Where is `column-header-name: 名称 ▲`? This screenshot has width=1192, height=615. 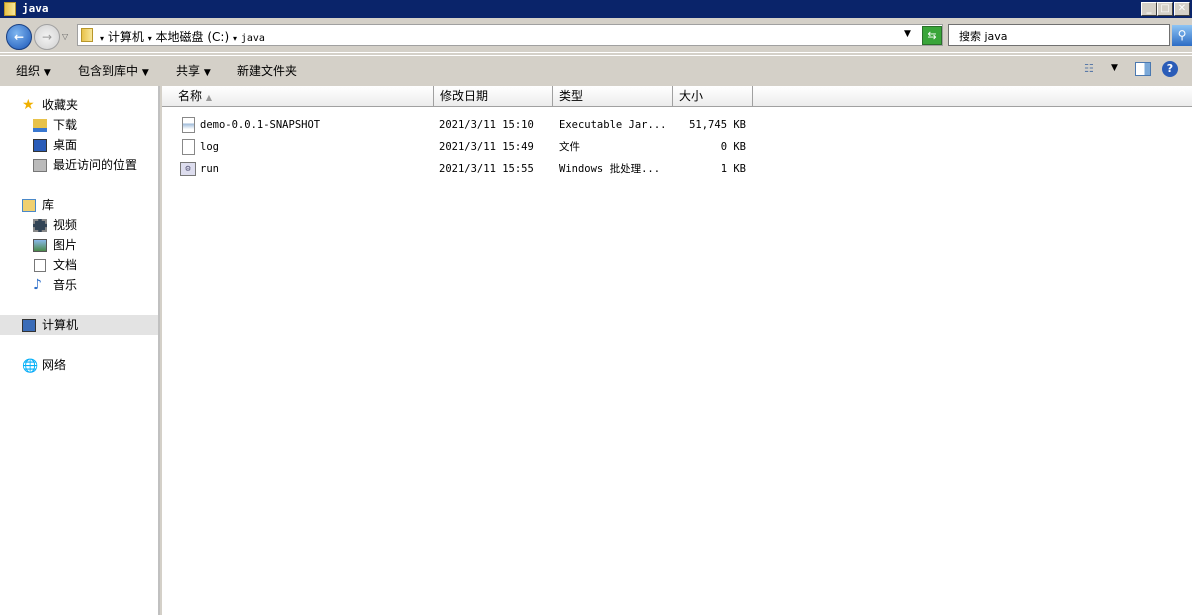 column-header-name: 名称 ▲ is located at coordinates (298, 96).